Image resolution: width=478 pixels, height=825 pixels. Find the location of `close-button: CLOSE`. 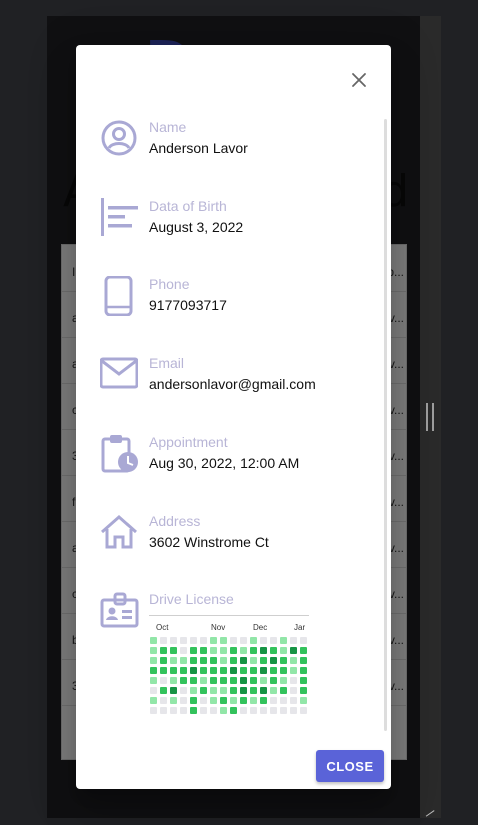

close-button: CLOSE is located at coordinates (350, 766).